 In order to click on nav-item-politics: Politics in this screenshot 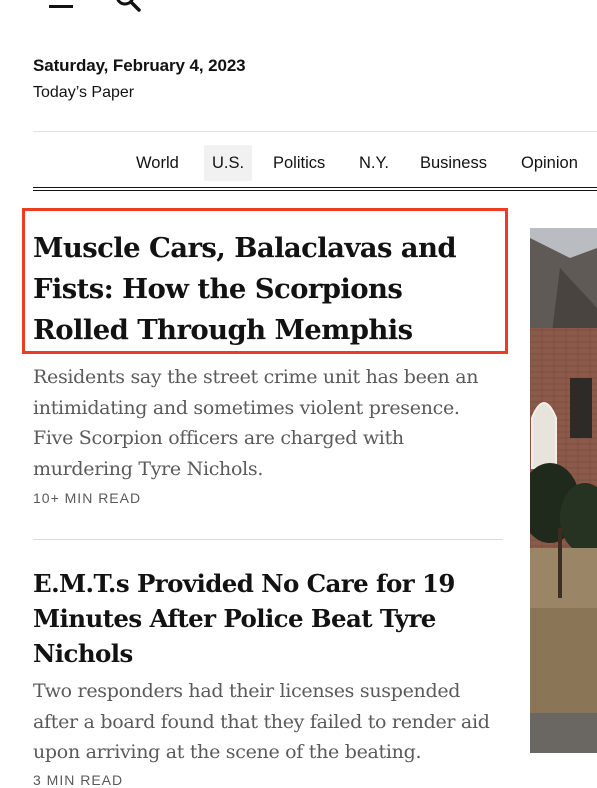, I will do `click(299, 163)`.